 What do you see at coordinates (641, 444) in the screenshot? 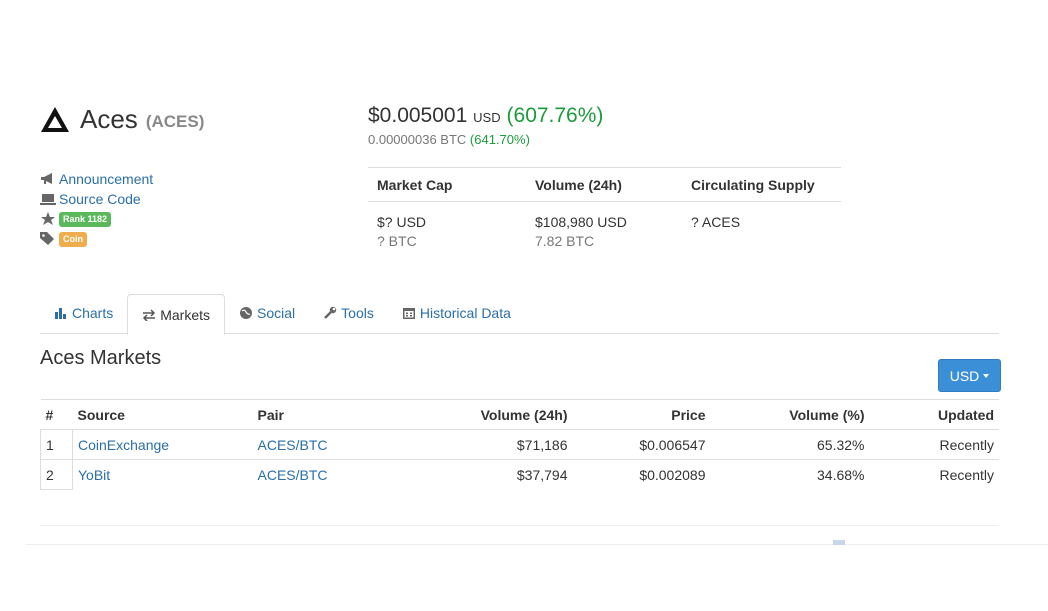
I see `row-price: $0.006547` at bounding box center [641, 444].